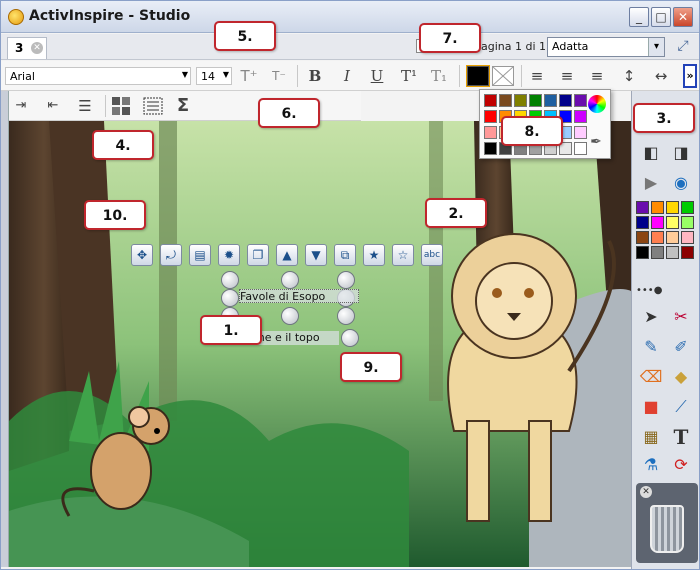 Image resolution: width=700 pixels, height=570 pixels. Describe the element at coordinates (478, 76) in the screenshot. I see `text-color-button` at that location.